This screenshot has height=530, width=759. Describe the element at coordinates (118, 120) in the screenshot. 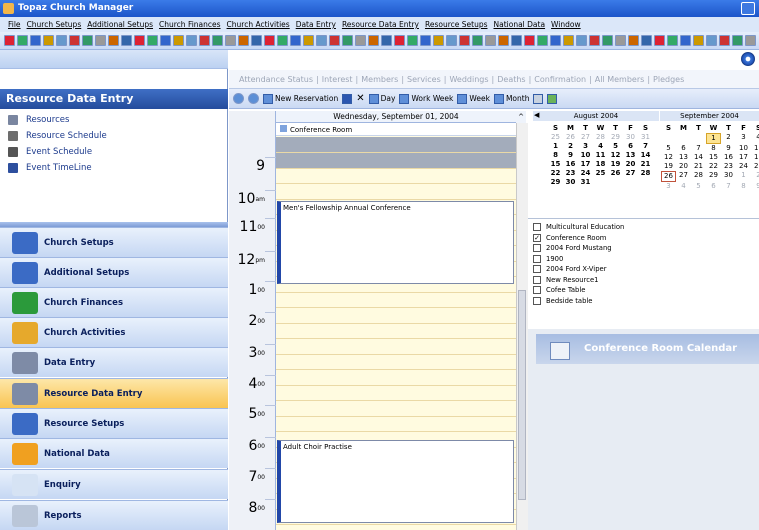

I see `pane-item: Resources` at that location.